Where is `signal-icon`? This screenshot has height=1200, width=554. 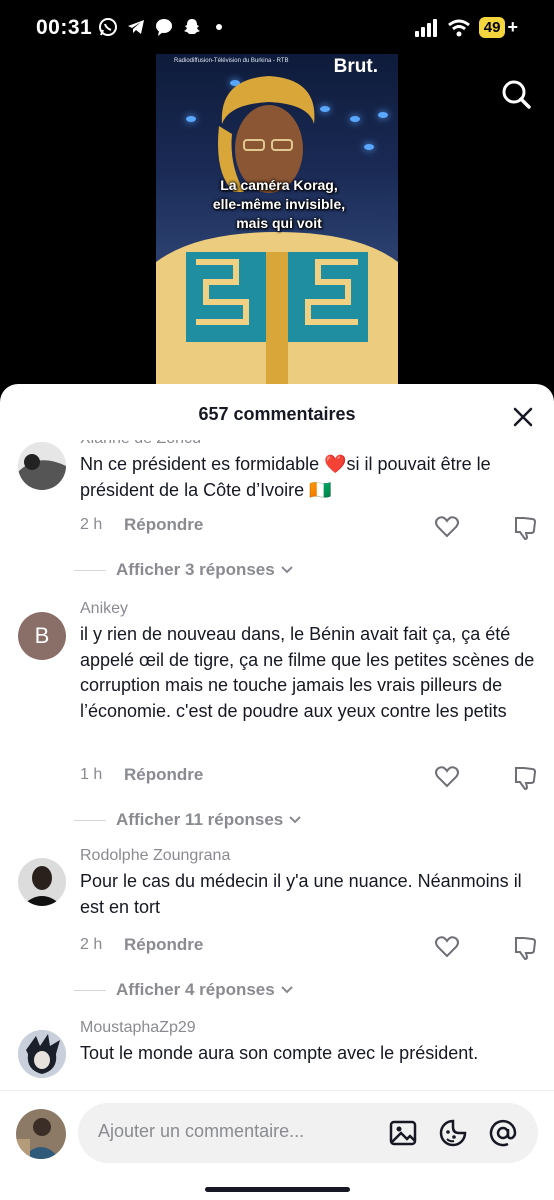 signal-icon is located at coordinates (425, 27).